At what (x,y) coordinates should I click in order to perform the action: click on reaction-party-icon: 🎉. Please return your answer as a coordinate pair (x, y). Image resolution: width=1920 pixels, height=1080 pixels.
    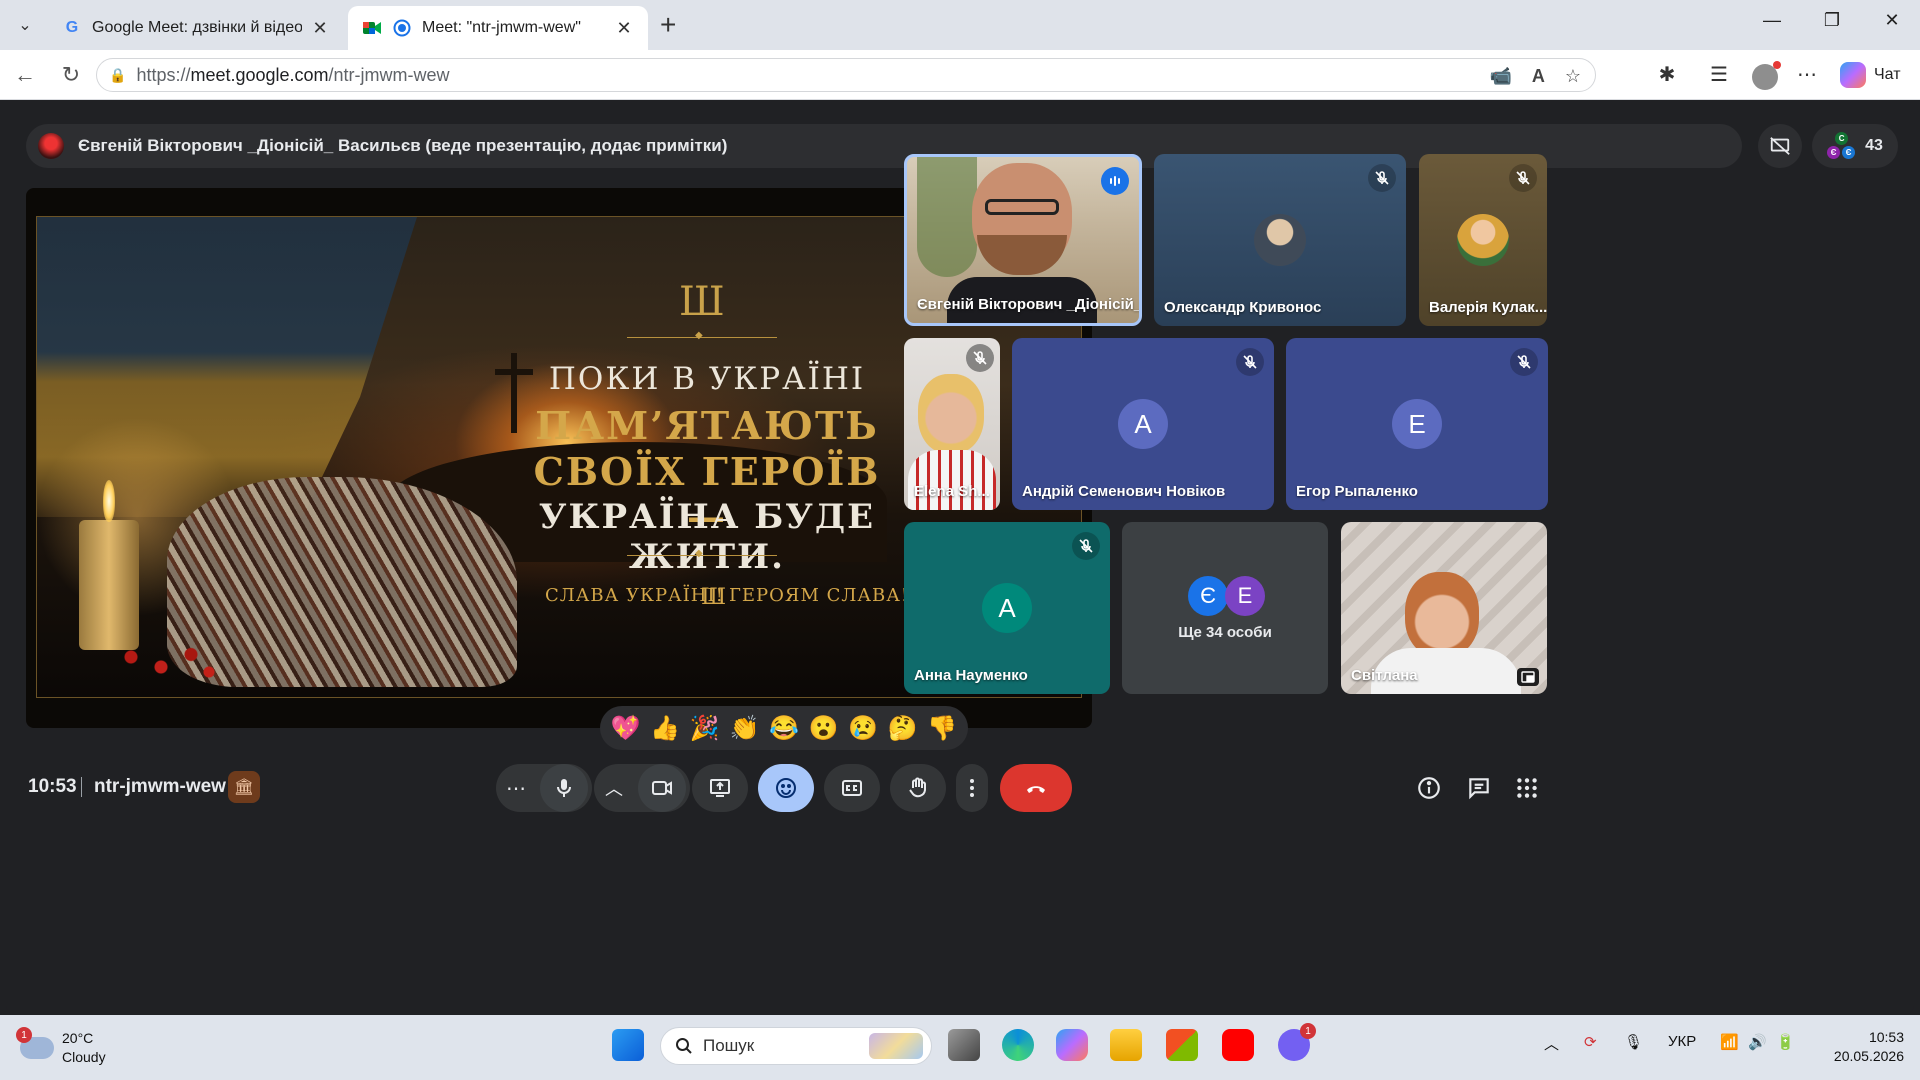
    Looking at the image, I should click on (705, 728).